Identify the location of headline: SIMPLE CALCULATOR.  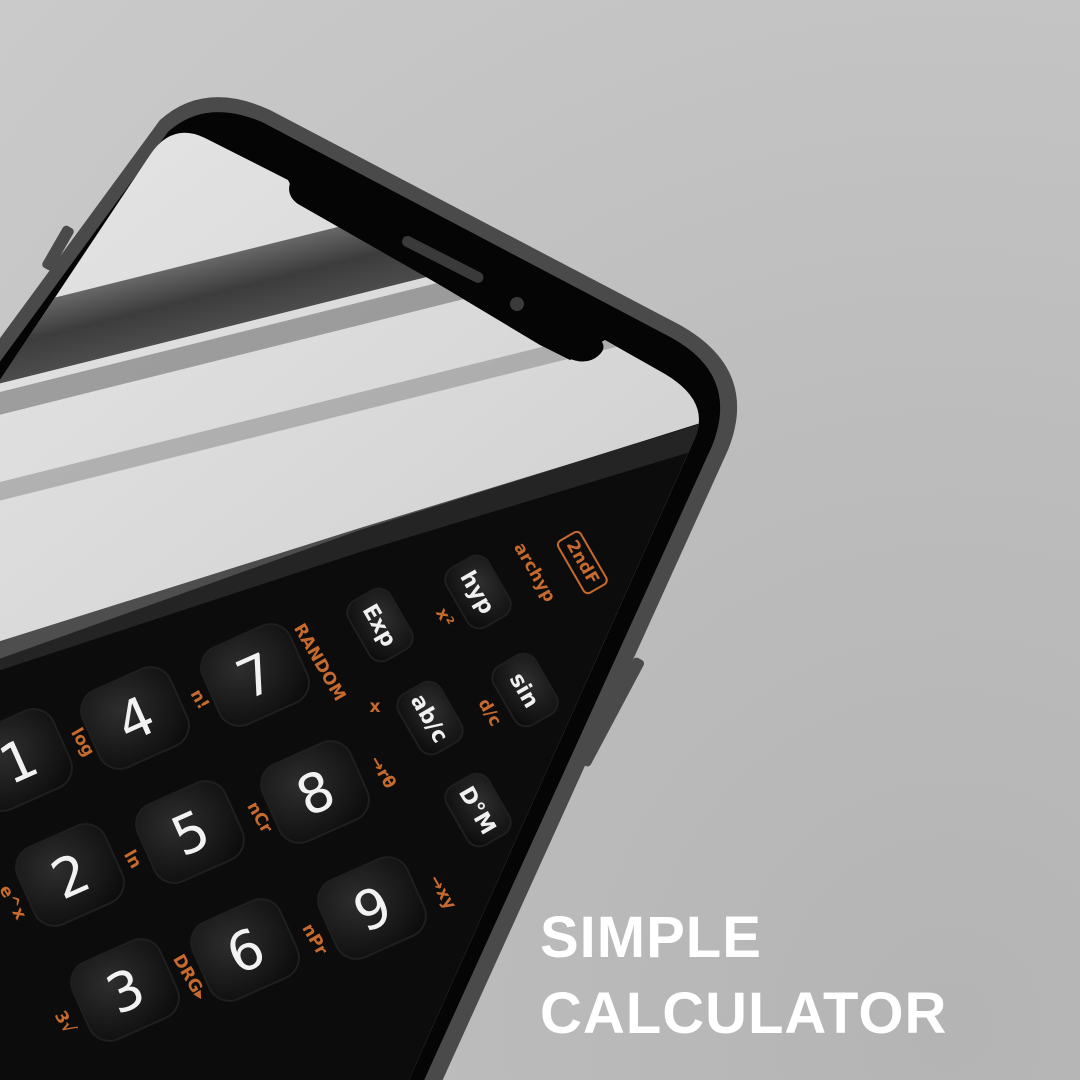
(743, 976).